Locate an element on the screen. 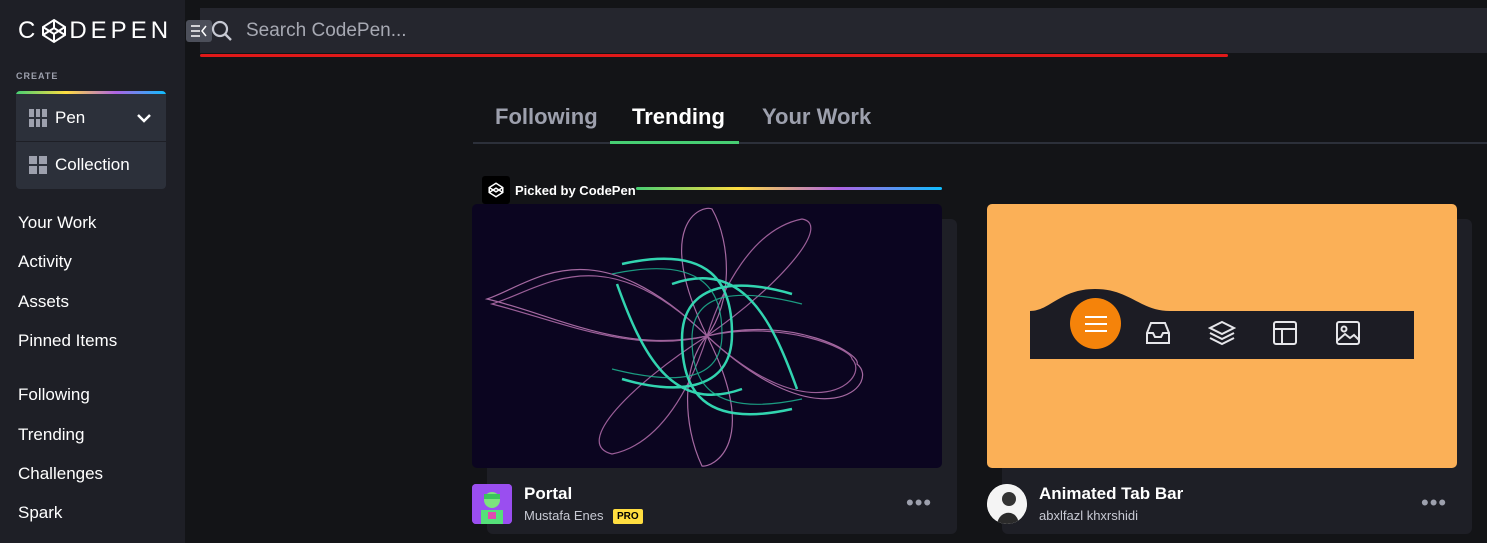  tab-your-work: Your Work is located at coordinates (816, 117).